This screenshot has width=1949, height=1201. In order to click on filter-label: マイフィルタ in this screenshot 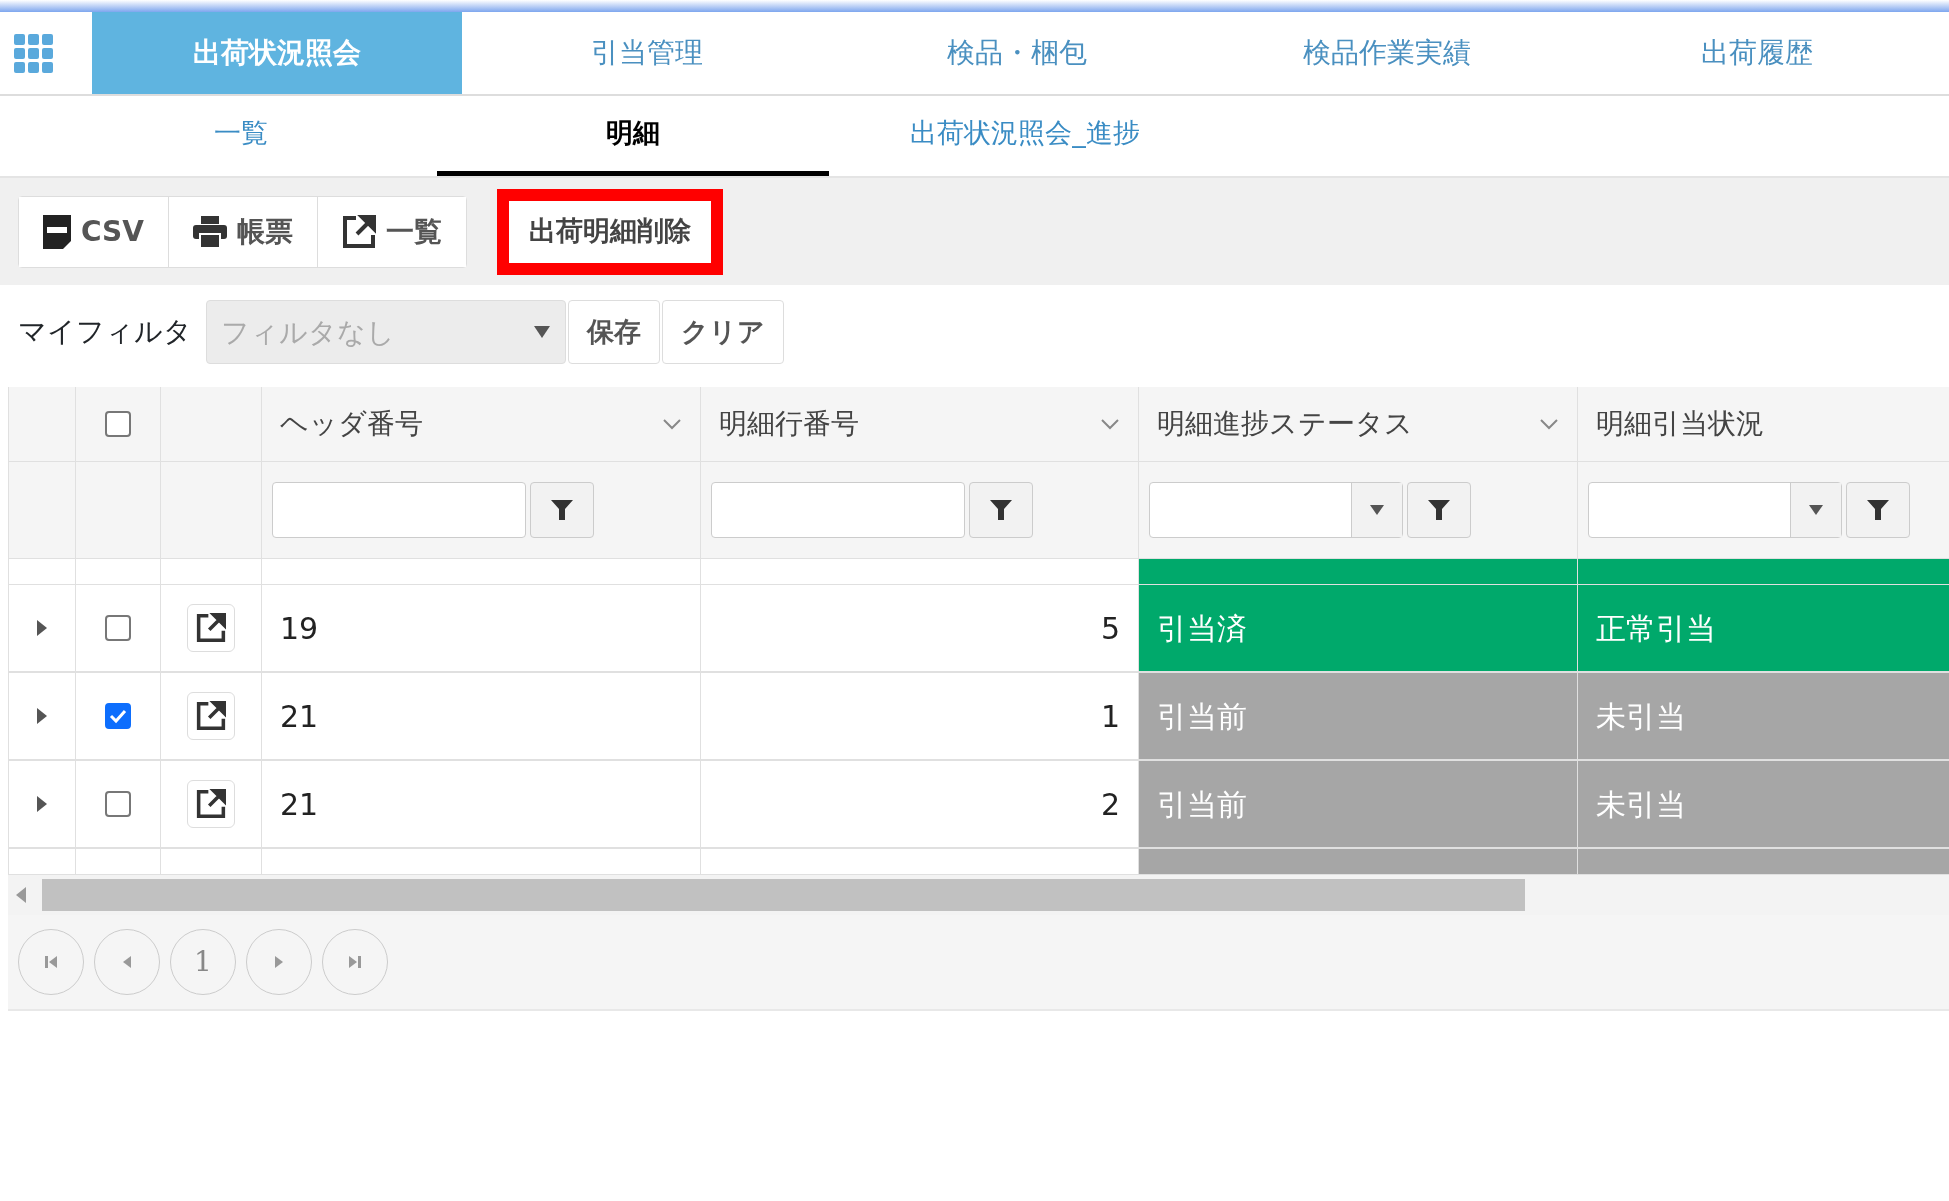, I will do `click(105, 332)`.